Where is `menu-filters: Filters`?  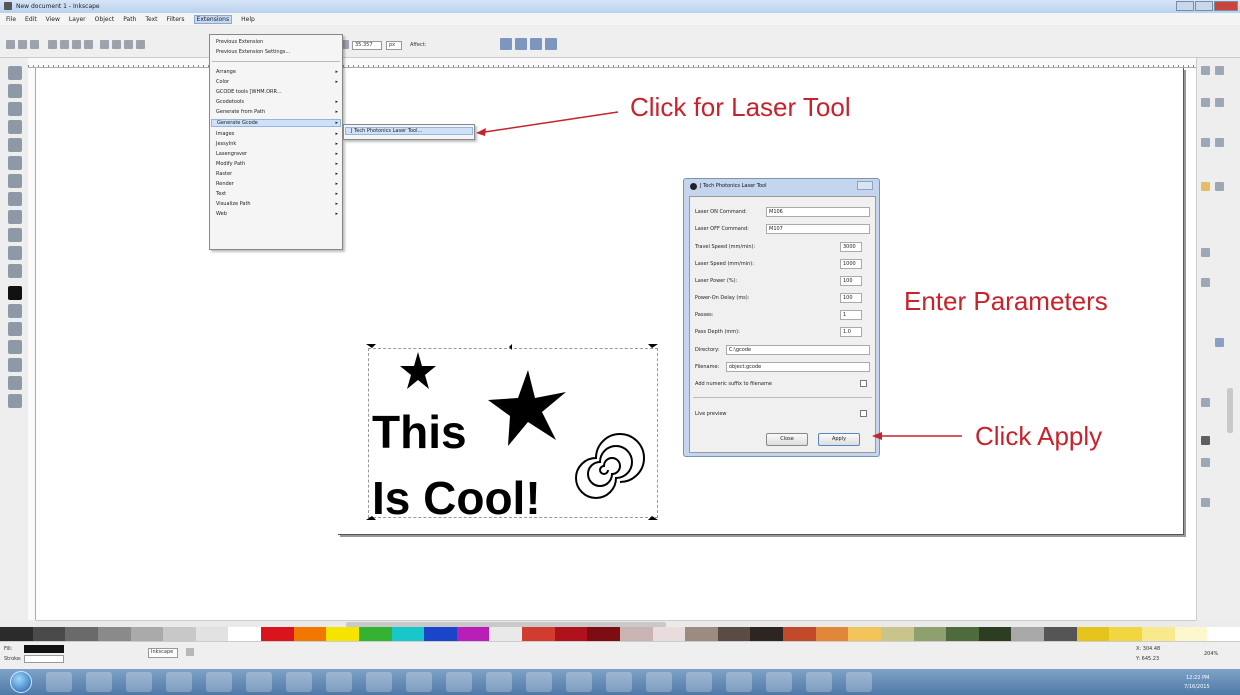
menu-filters: Filters is located at coordinates (176, 19).